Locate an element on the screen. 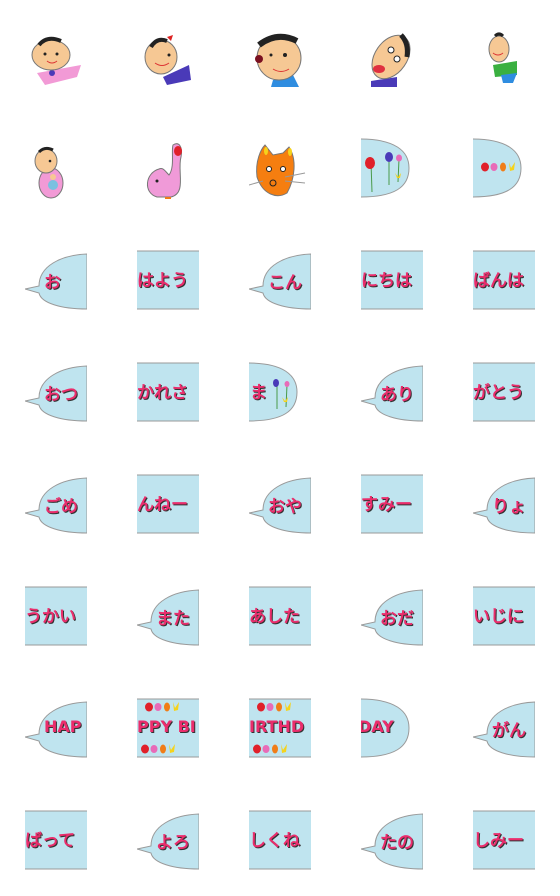  girl-red-bow-emoji is located at coordinates (168, 56).